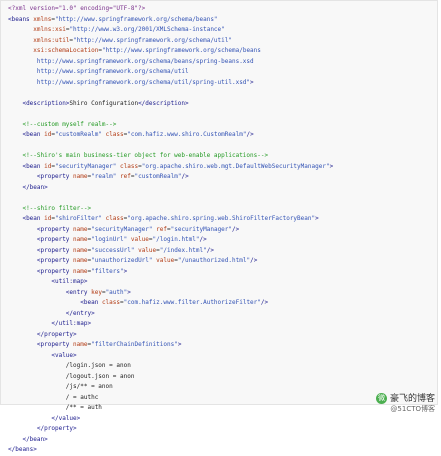  I want to click on code-line: </beans>, so click(222, 450).